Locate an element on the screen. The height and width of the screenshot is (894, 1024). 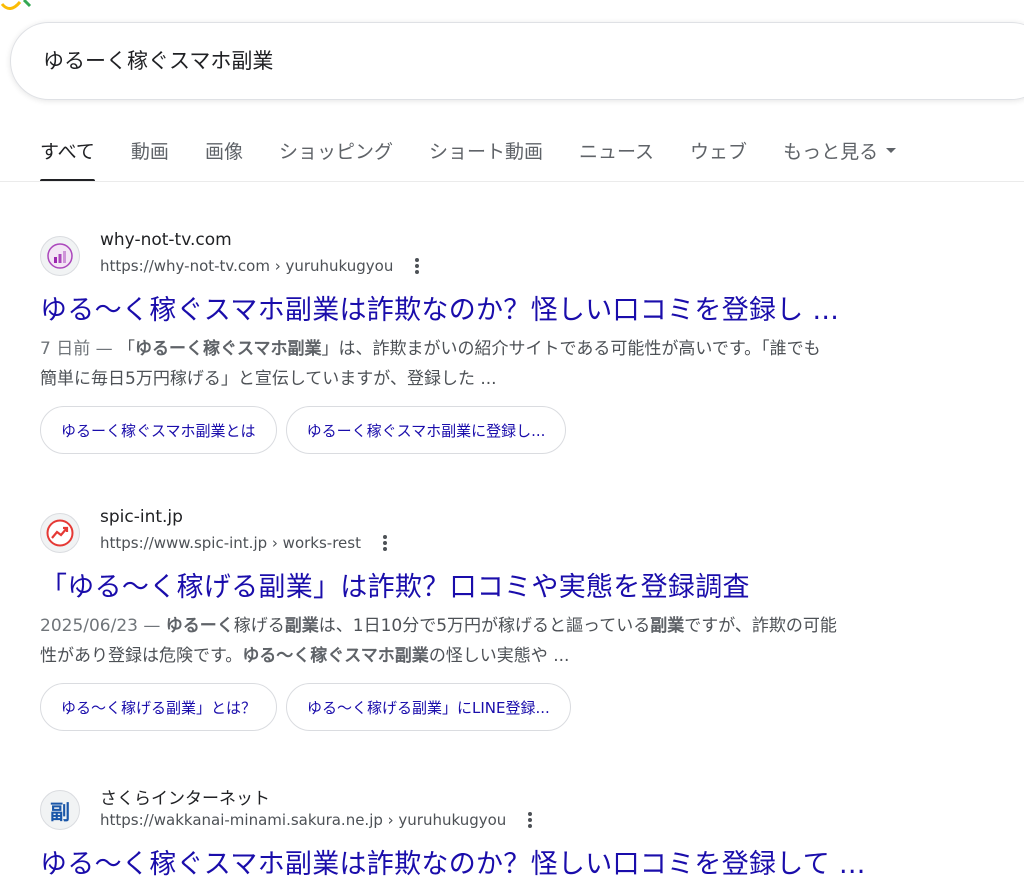
tab-shopping: ショッピング is located at coordinates (336, 155).